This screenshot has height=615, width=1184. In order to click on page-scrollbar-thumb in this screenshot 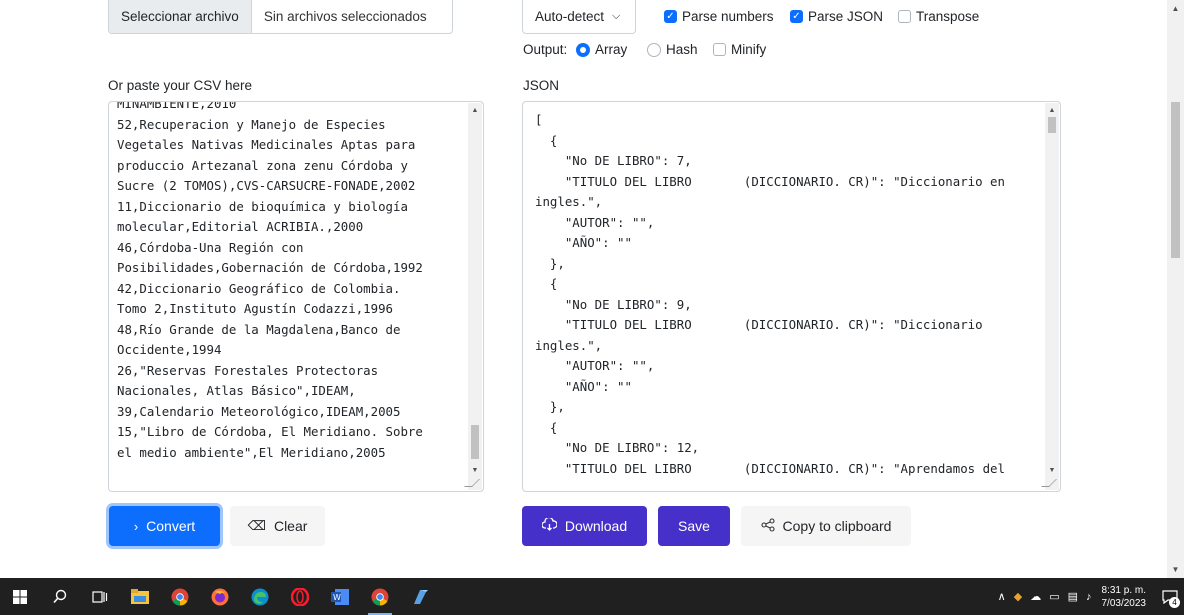, I will do `click(1175, 180)`.